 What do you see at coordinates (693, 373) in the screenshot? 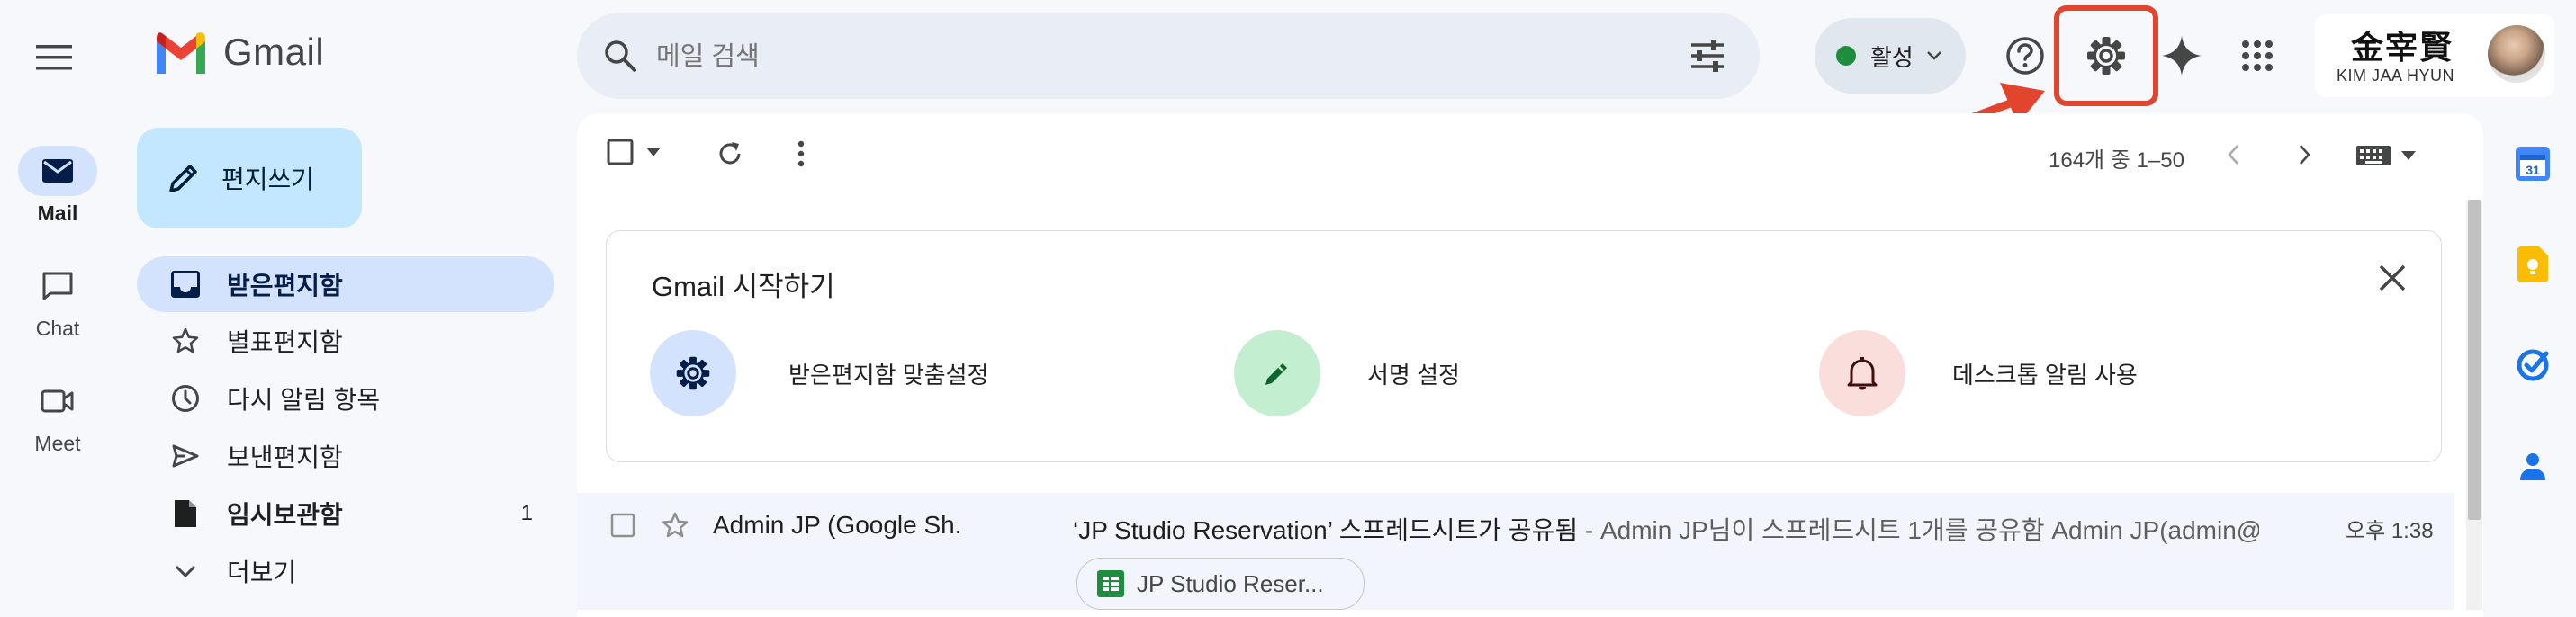
I see `gear-icon` at bounding box center [693, 373].